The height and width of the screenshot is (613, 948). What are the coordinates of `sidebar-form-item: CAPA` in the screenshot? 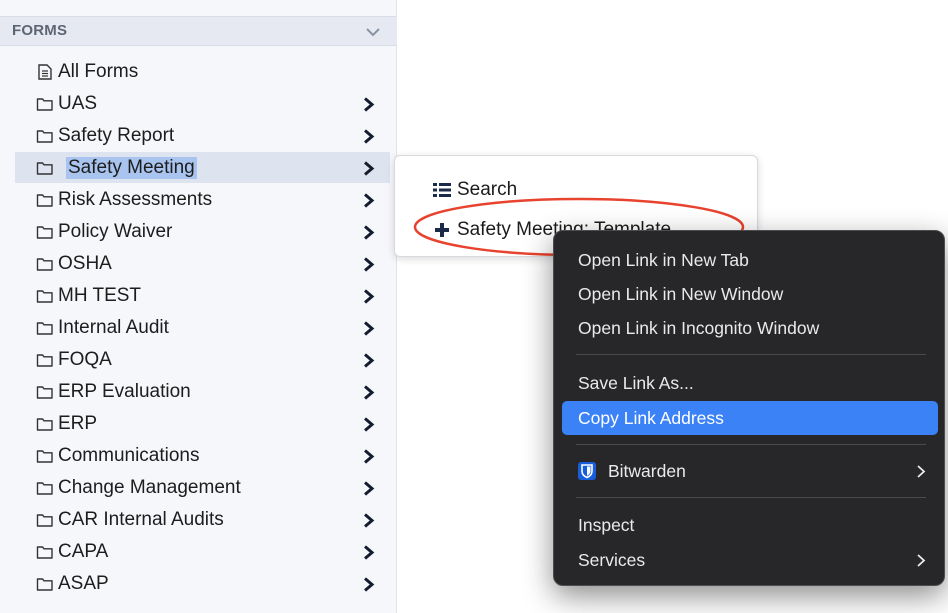 It's located at (198, 552).